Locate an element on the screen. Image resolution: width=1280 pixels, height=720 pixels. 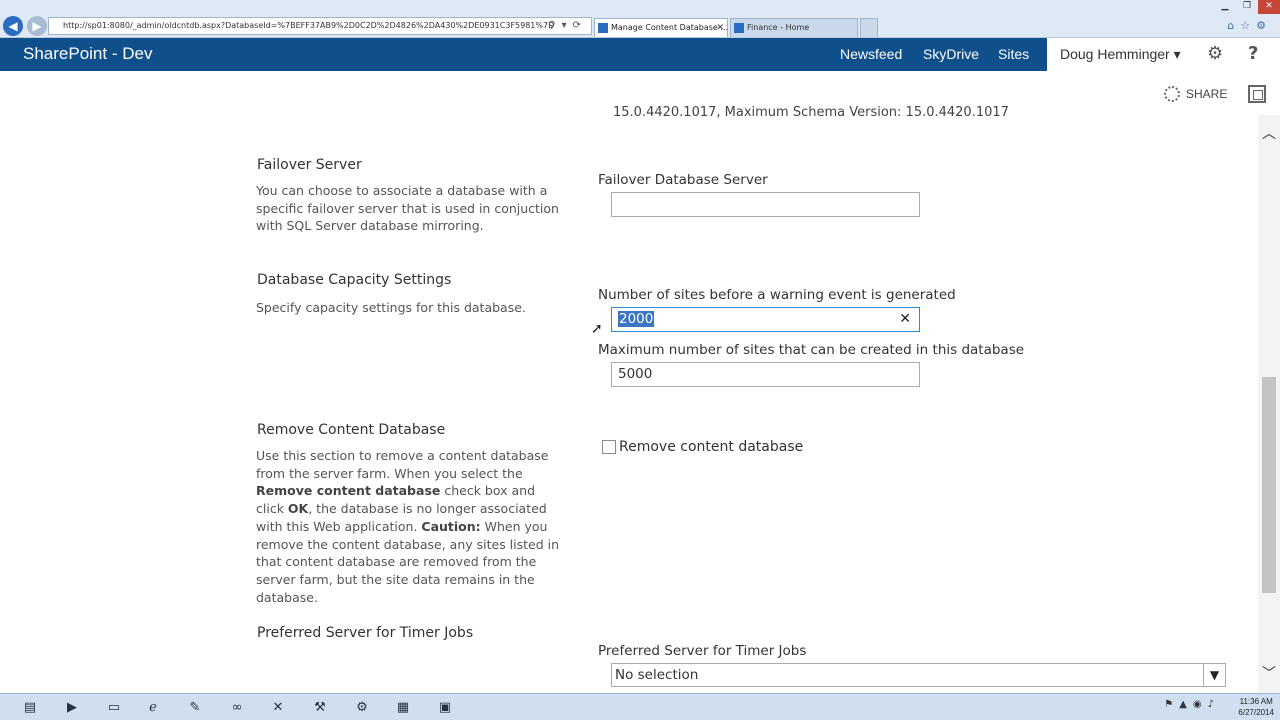
remove-content-db-label: Remove content database is located at coordinates (711, 447).